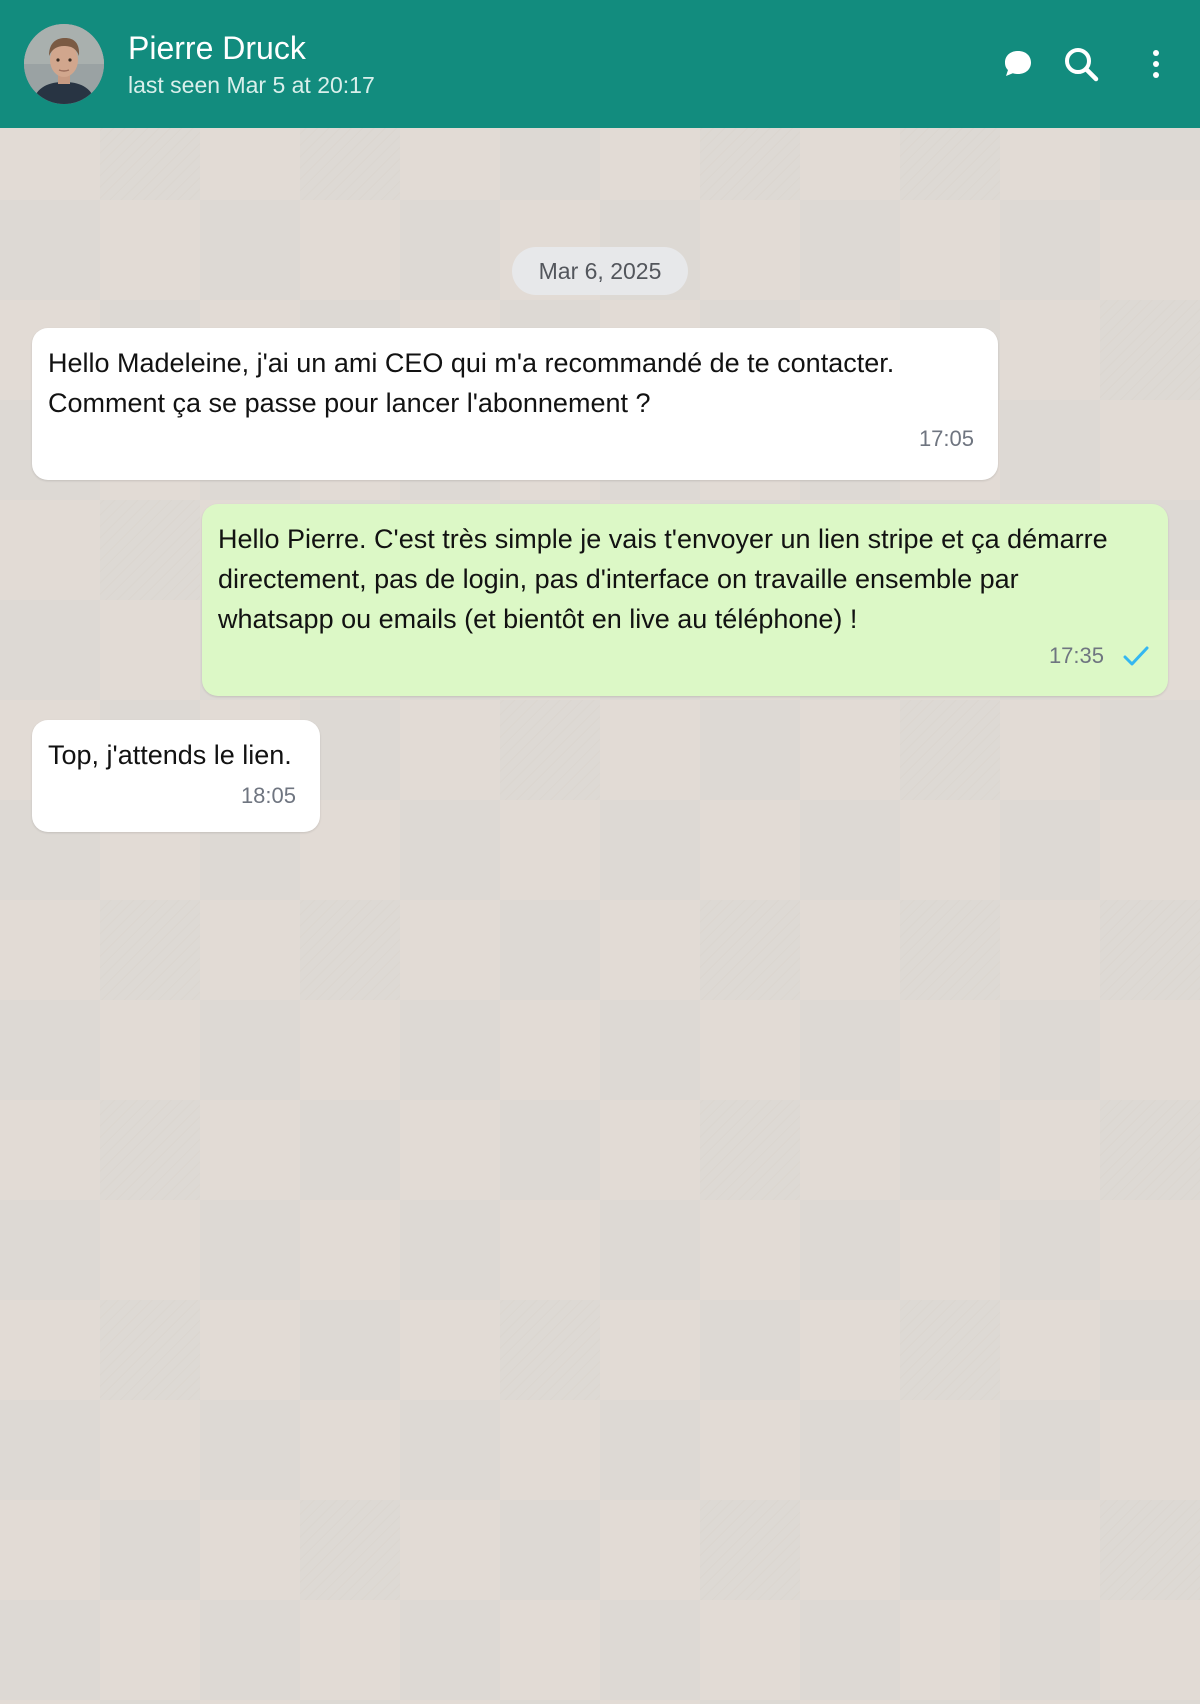 Image resolution: width=1200 pixels, height=1704 pixels. Describe the element at coordinates (170, 755) in the screenshot. I see `message-line: Top, j'attends le lien.` at that location.